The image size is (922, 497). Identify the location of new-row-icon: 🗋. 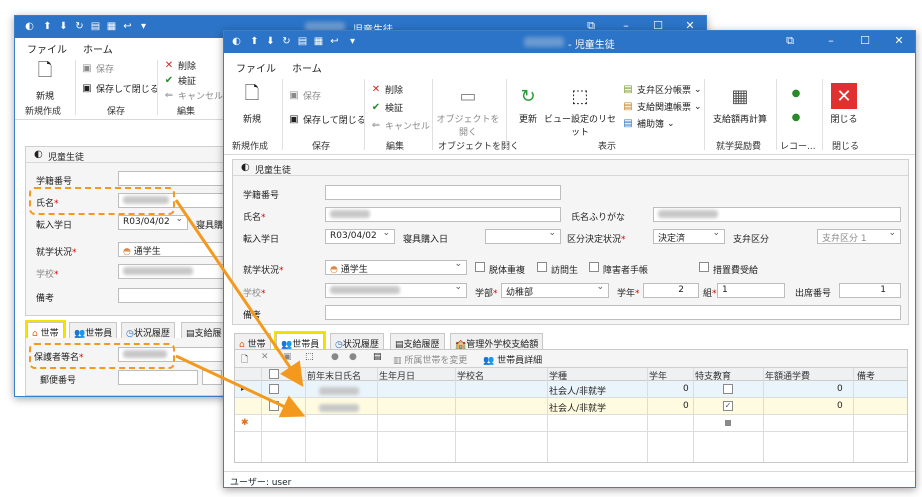
(244, 360).